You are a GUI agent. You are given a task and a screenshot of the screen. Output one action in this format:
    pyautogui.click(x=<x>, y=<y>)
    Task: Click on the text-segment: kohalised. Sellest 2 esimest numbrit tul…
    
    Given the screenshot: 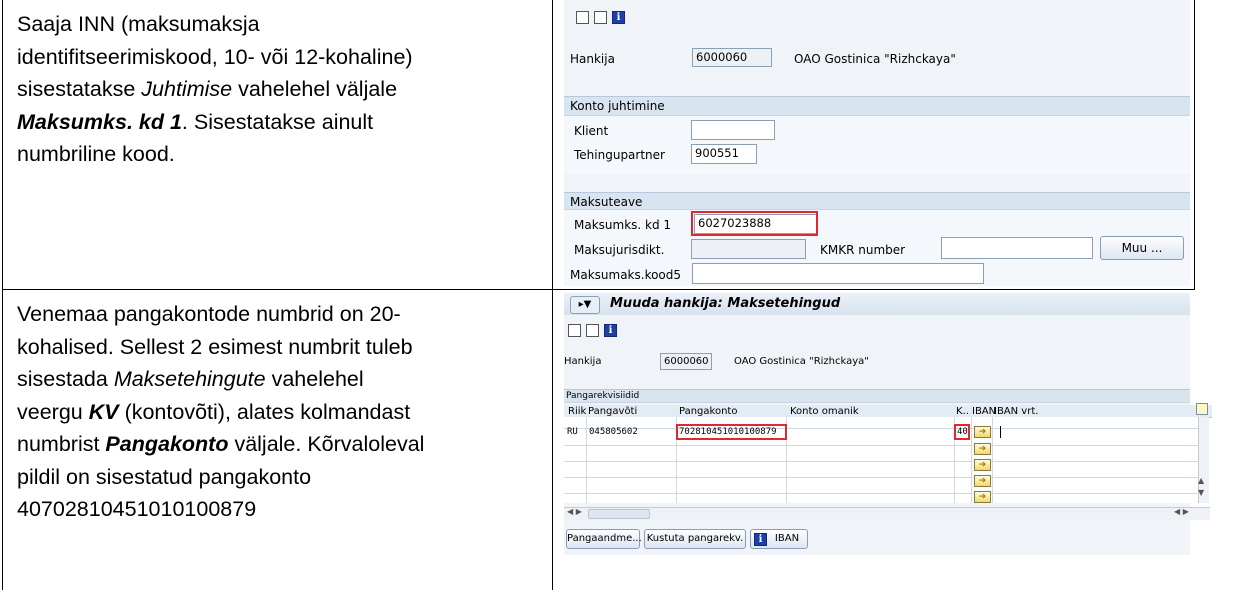 What is the action you would take?
    pyautogui.click(x=215, y=346)
    